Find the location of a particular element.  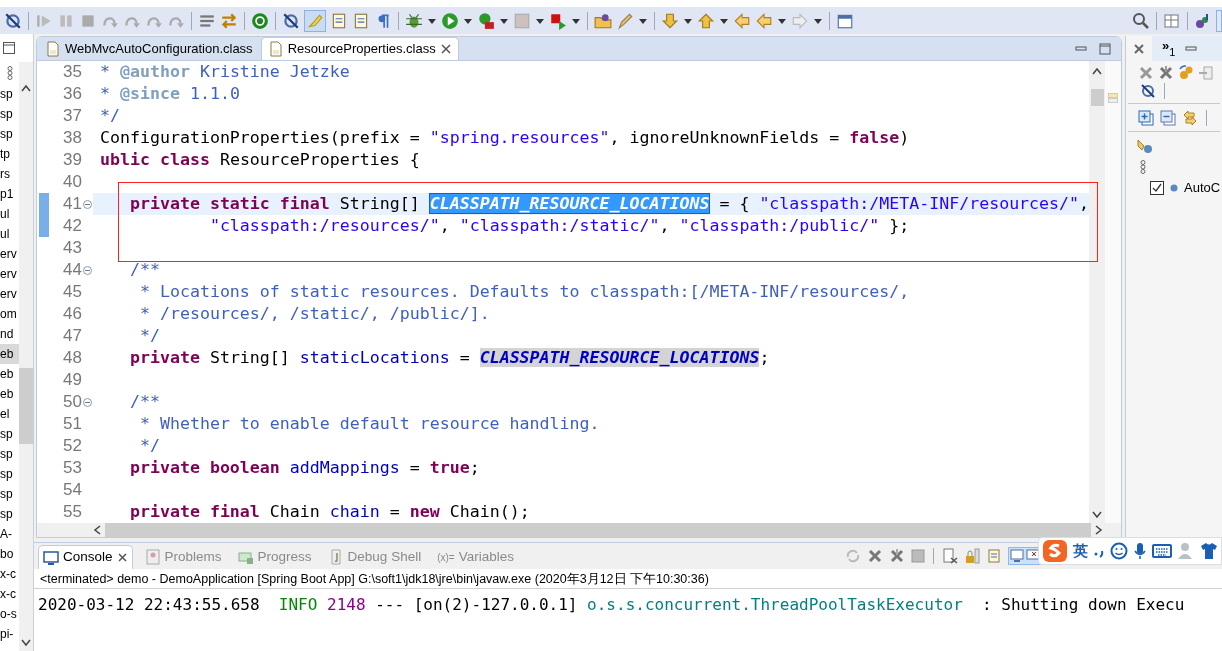

tree-item: pi- is located at coordinates (9, 634).